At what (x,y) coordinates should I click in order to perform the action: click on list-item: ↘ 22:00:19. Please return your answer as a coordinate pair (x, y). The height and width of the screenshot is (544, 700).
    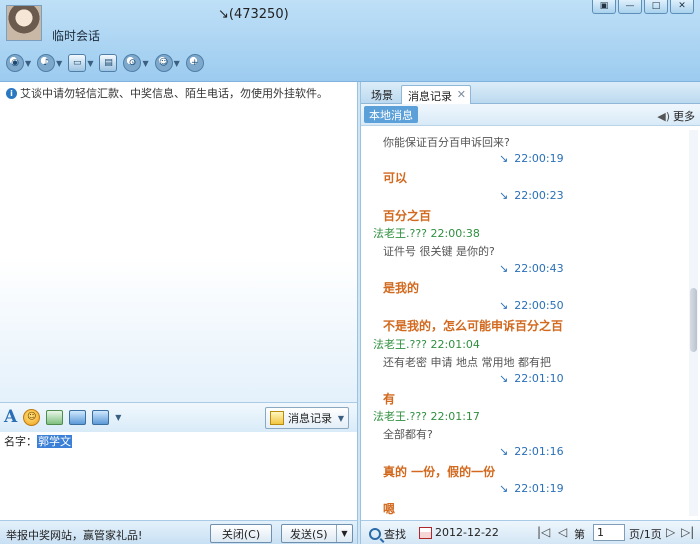
    Looking at the image, I should click on (531, 158).